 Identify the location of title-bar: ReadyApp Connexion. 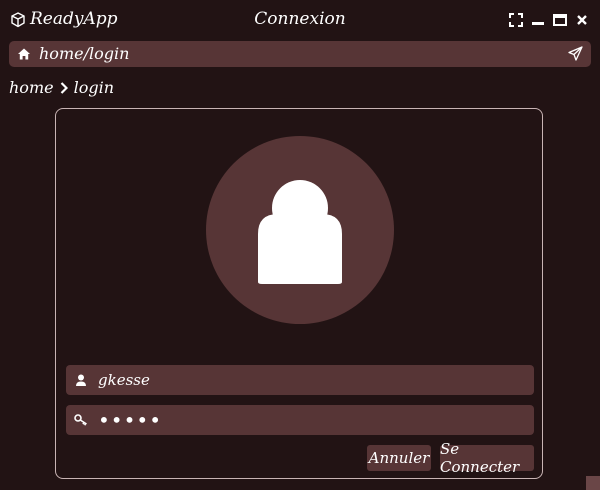
(300, 20).